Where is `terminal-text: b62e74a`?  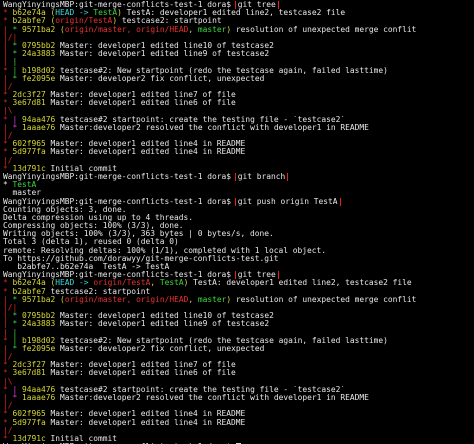
terminal-text: b62e74a is located at coordinates (31, 283).